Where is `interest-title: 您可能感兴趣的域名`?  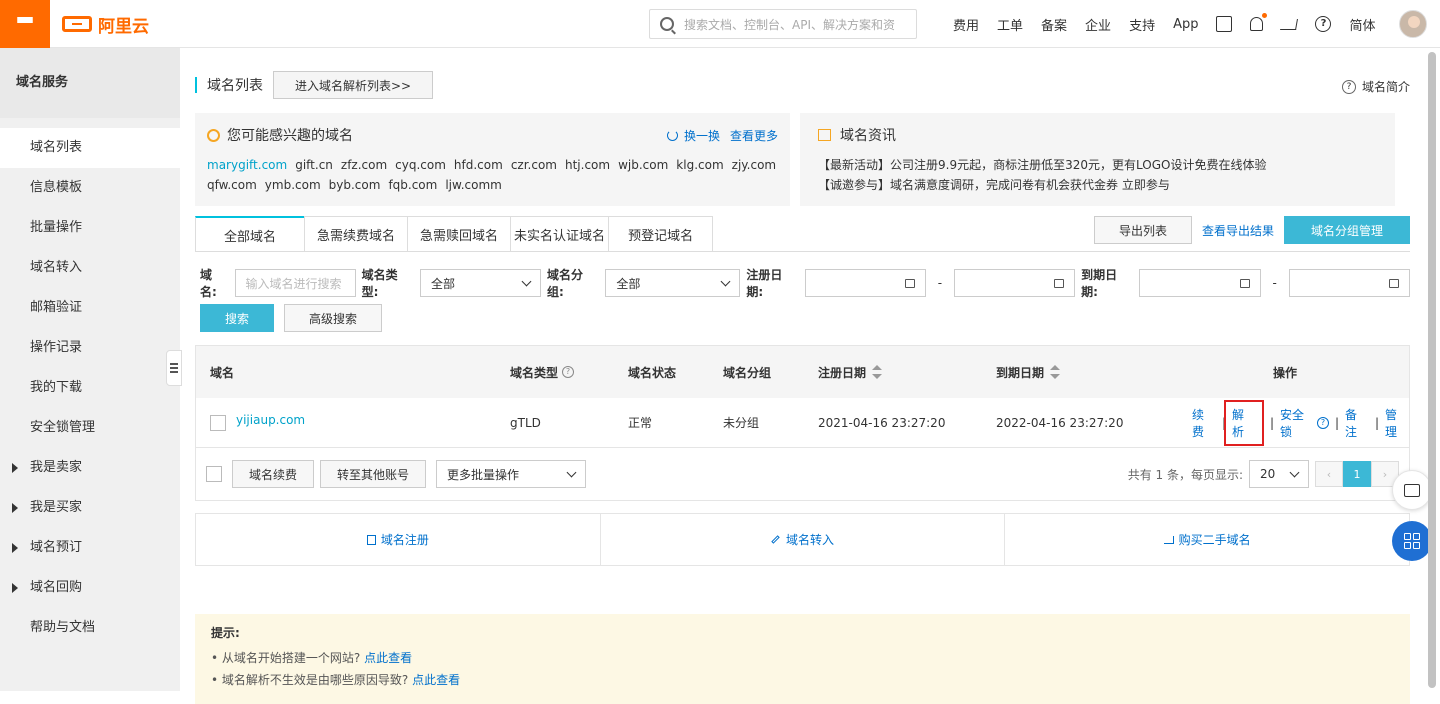
interest-title: 您可能感兴趣的域名 is located at coordinates (290, 136).